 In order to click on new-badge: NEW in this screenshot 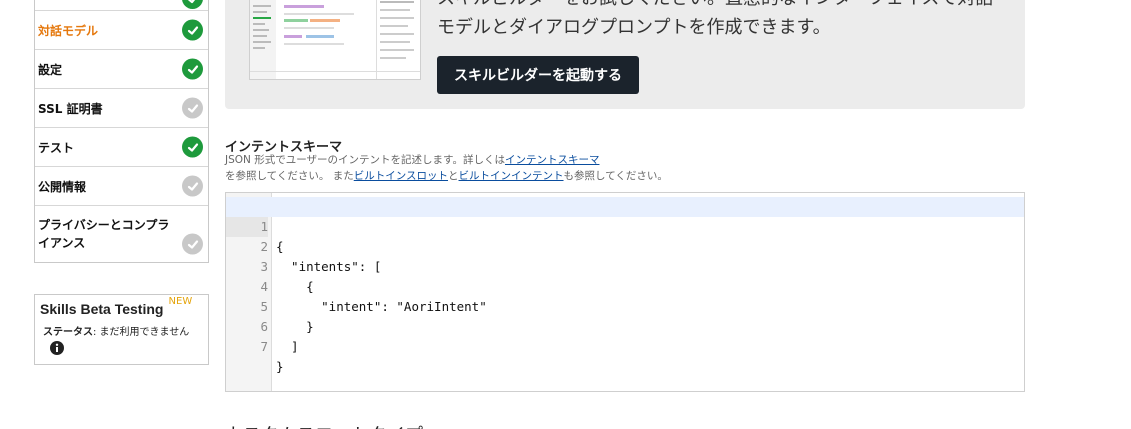, I will do `click(180, 301)`.